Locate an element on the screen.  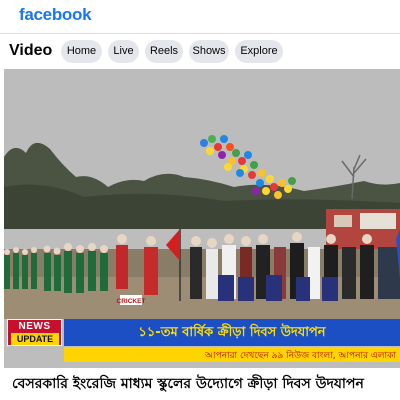
headline-bar: ১১-তম বার্ষিক ক্রীড়া দিবস উদযাপন is located at coordinates (232, 332).